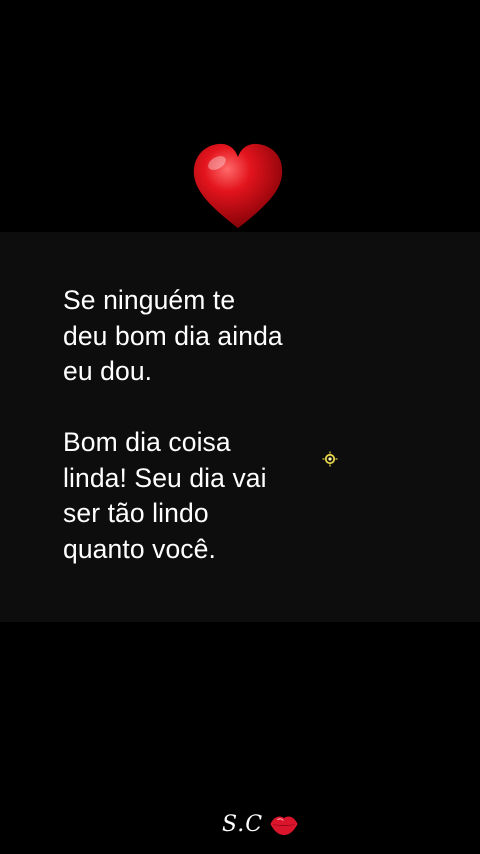 Image resolution: width=480 pixels, height=854 pixels. I want to click on kiss-lips-icon, so click(284, 826).